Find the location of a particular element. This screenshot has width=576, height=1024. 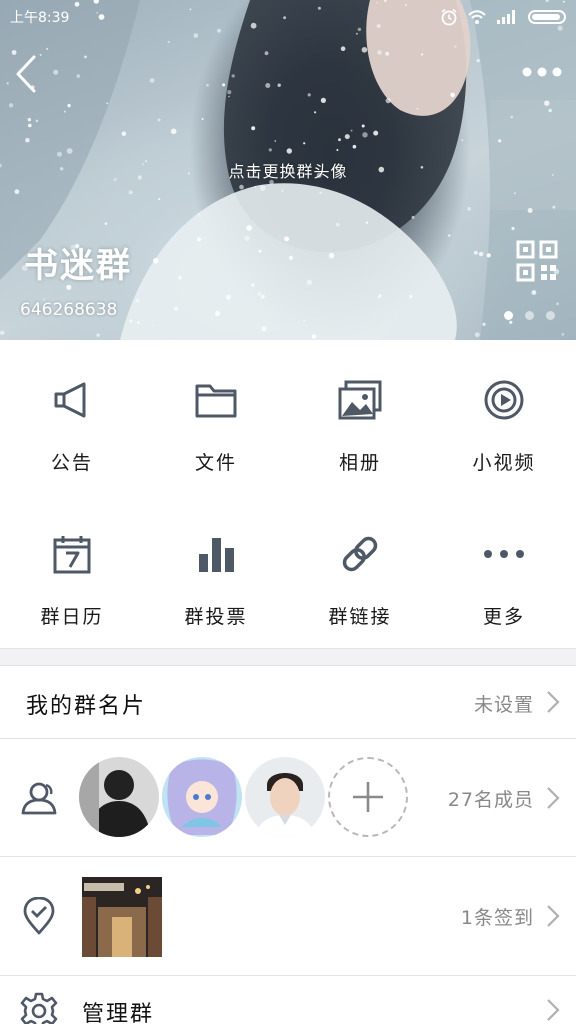

video-icon is located at coordinates (504, 400).